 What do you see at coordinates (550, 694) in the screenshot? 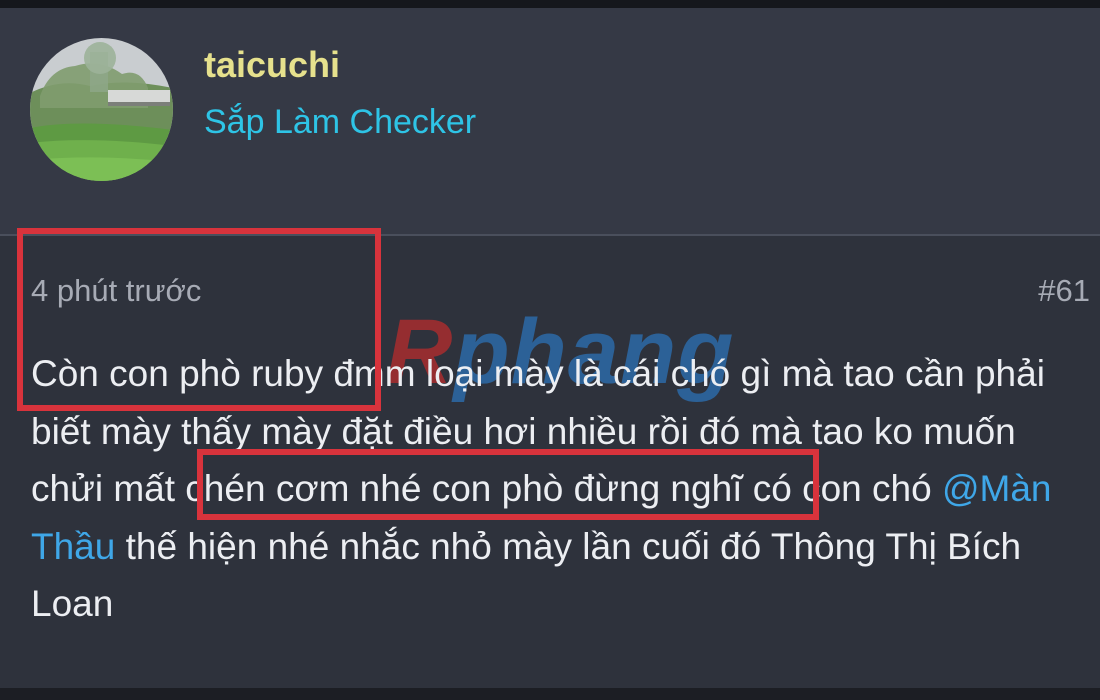
I see `bottom-edge` at bounding box center [550, 694].